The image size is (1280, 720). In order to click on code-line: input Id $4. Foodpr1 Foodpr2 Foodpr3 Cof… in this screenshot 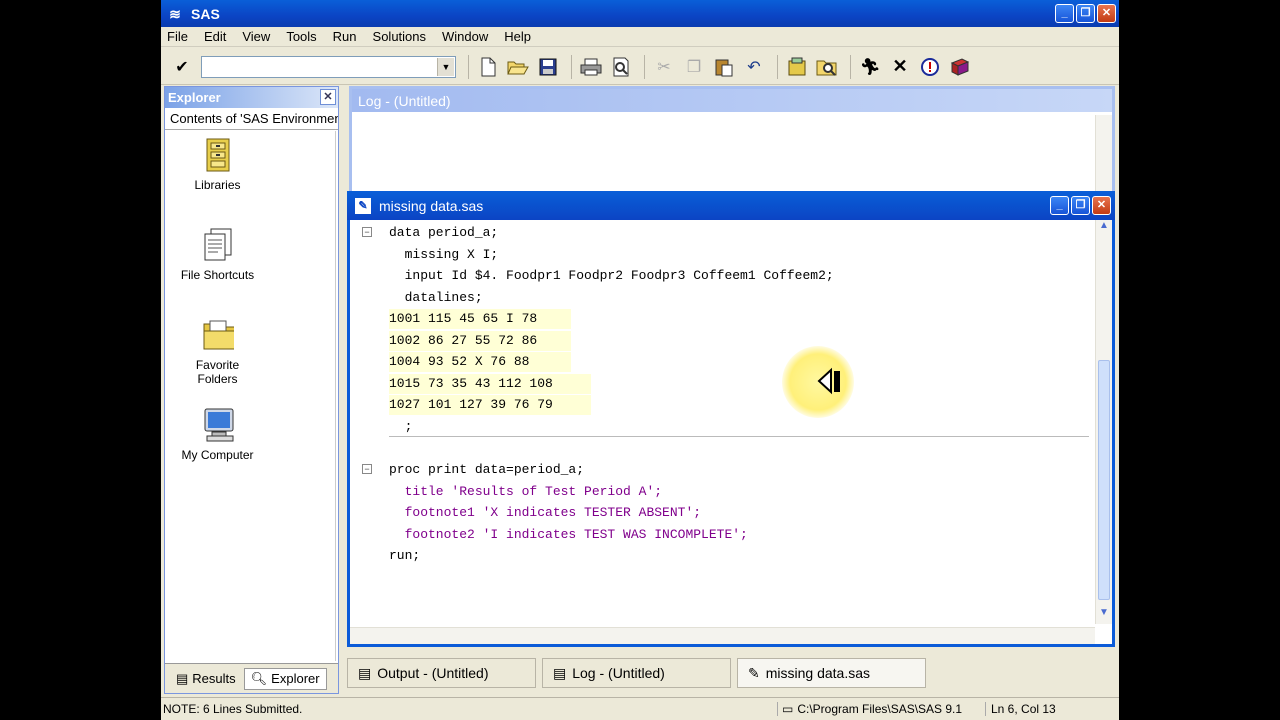, I will do `click(611, 275)`.